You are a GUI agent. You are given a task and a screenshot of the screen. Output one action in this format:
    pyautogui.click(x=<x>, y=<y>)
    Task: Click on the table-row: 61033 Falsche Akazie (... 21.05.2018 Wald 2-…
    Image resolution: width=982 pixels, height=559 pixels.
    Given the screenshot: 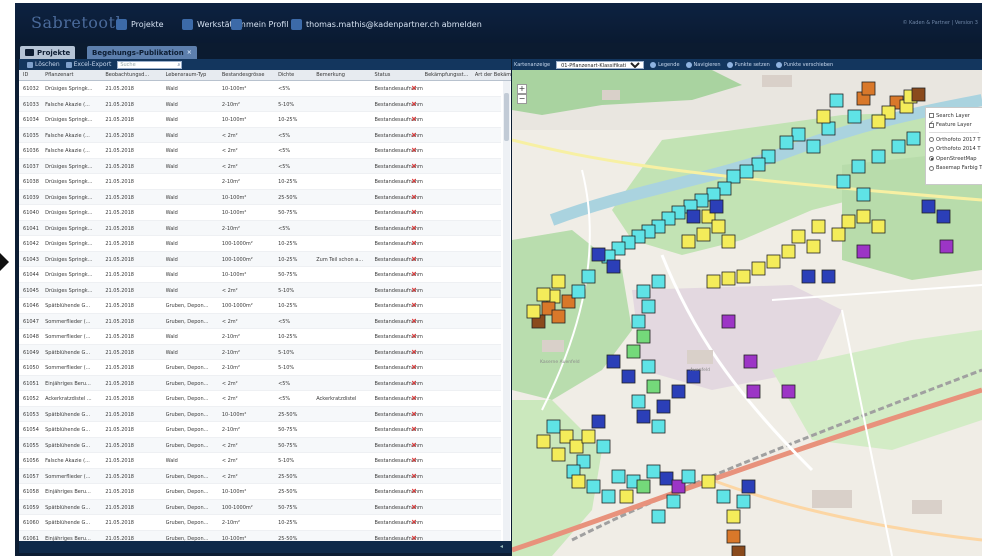 What is the action you would take?
    pyautogui.click(x=260, y=104)
    